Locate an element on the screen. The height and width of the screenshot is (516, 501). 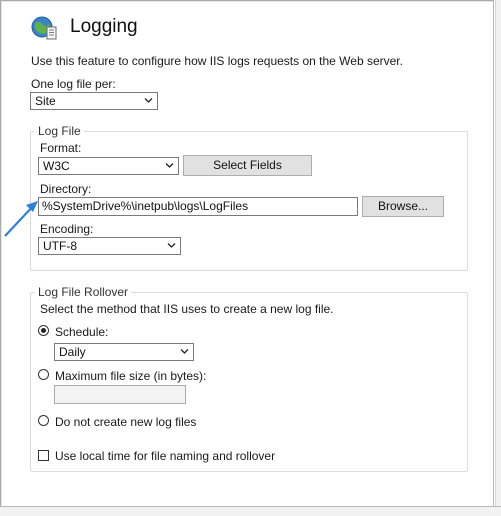
directory-input: %SystemDrive%\inetpub\logs\LogFiles is located at coordinates (198, 206).